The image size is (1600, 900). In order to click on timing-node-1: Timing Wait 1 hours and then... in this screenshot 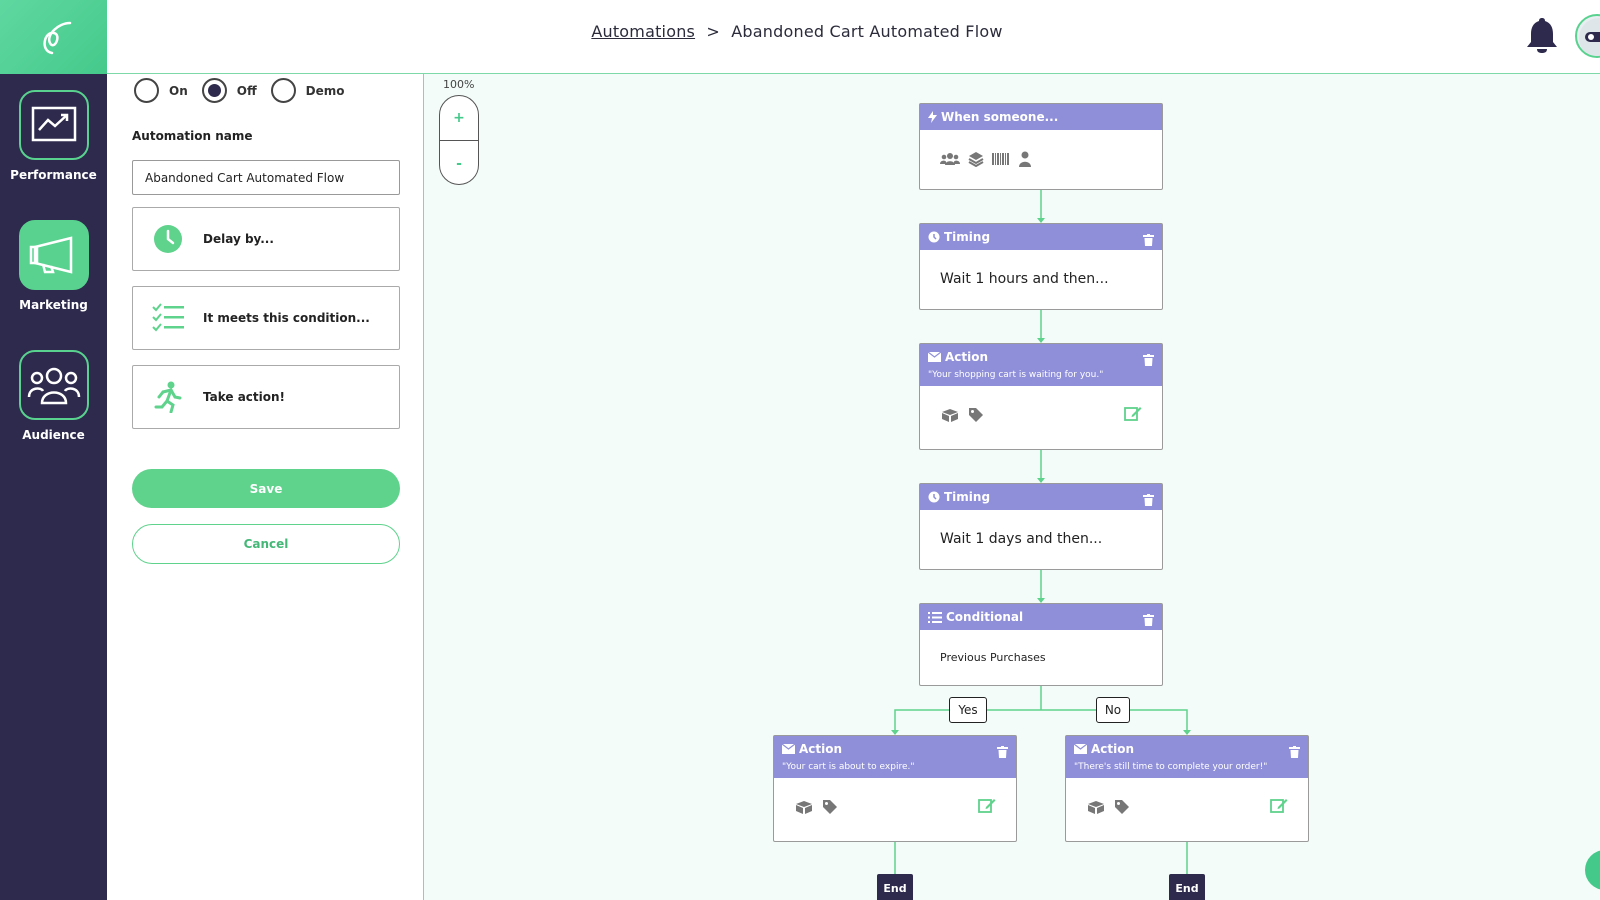, I will do `click(1041, 266)`.